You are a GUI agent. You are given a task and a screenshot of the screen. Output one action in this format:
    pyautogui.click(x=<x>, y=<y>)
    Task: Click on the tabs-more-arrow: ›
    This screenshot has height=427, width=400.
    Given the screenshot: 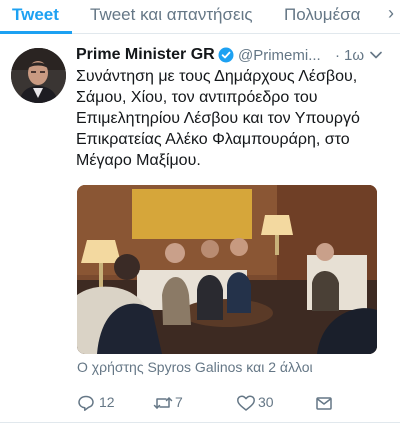 What is the action you would take?
    pyautogui.click(x=391, y=13)
    